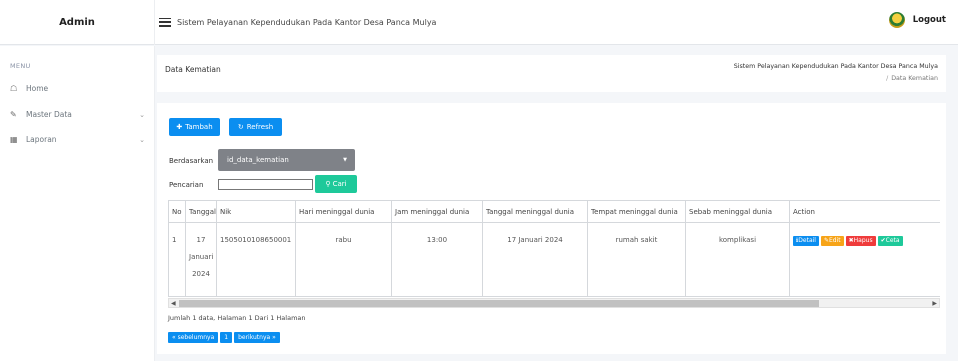 This screenshot has height=361, width=958. I want to click on cell-tanggal-meninggal: 17 Januari 2024, so click(535, 259).